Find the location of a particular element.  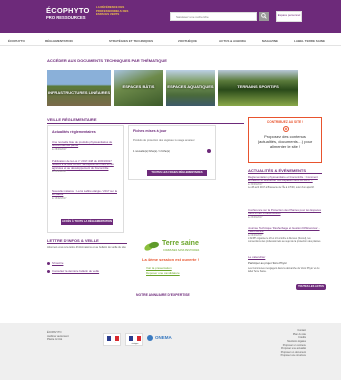

terre-saine-headline: La 4ème session est ouverte ! is located at coordinates (170, 259).